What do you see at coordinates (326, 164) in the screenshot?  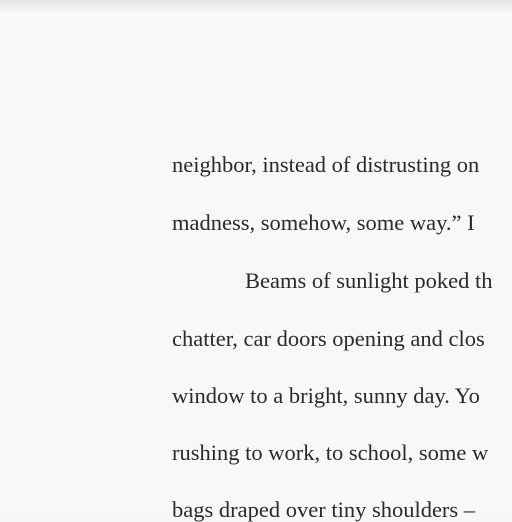 I see `text-line: neighbor, instead of distrusting on` at bounding box center [326, 164].